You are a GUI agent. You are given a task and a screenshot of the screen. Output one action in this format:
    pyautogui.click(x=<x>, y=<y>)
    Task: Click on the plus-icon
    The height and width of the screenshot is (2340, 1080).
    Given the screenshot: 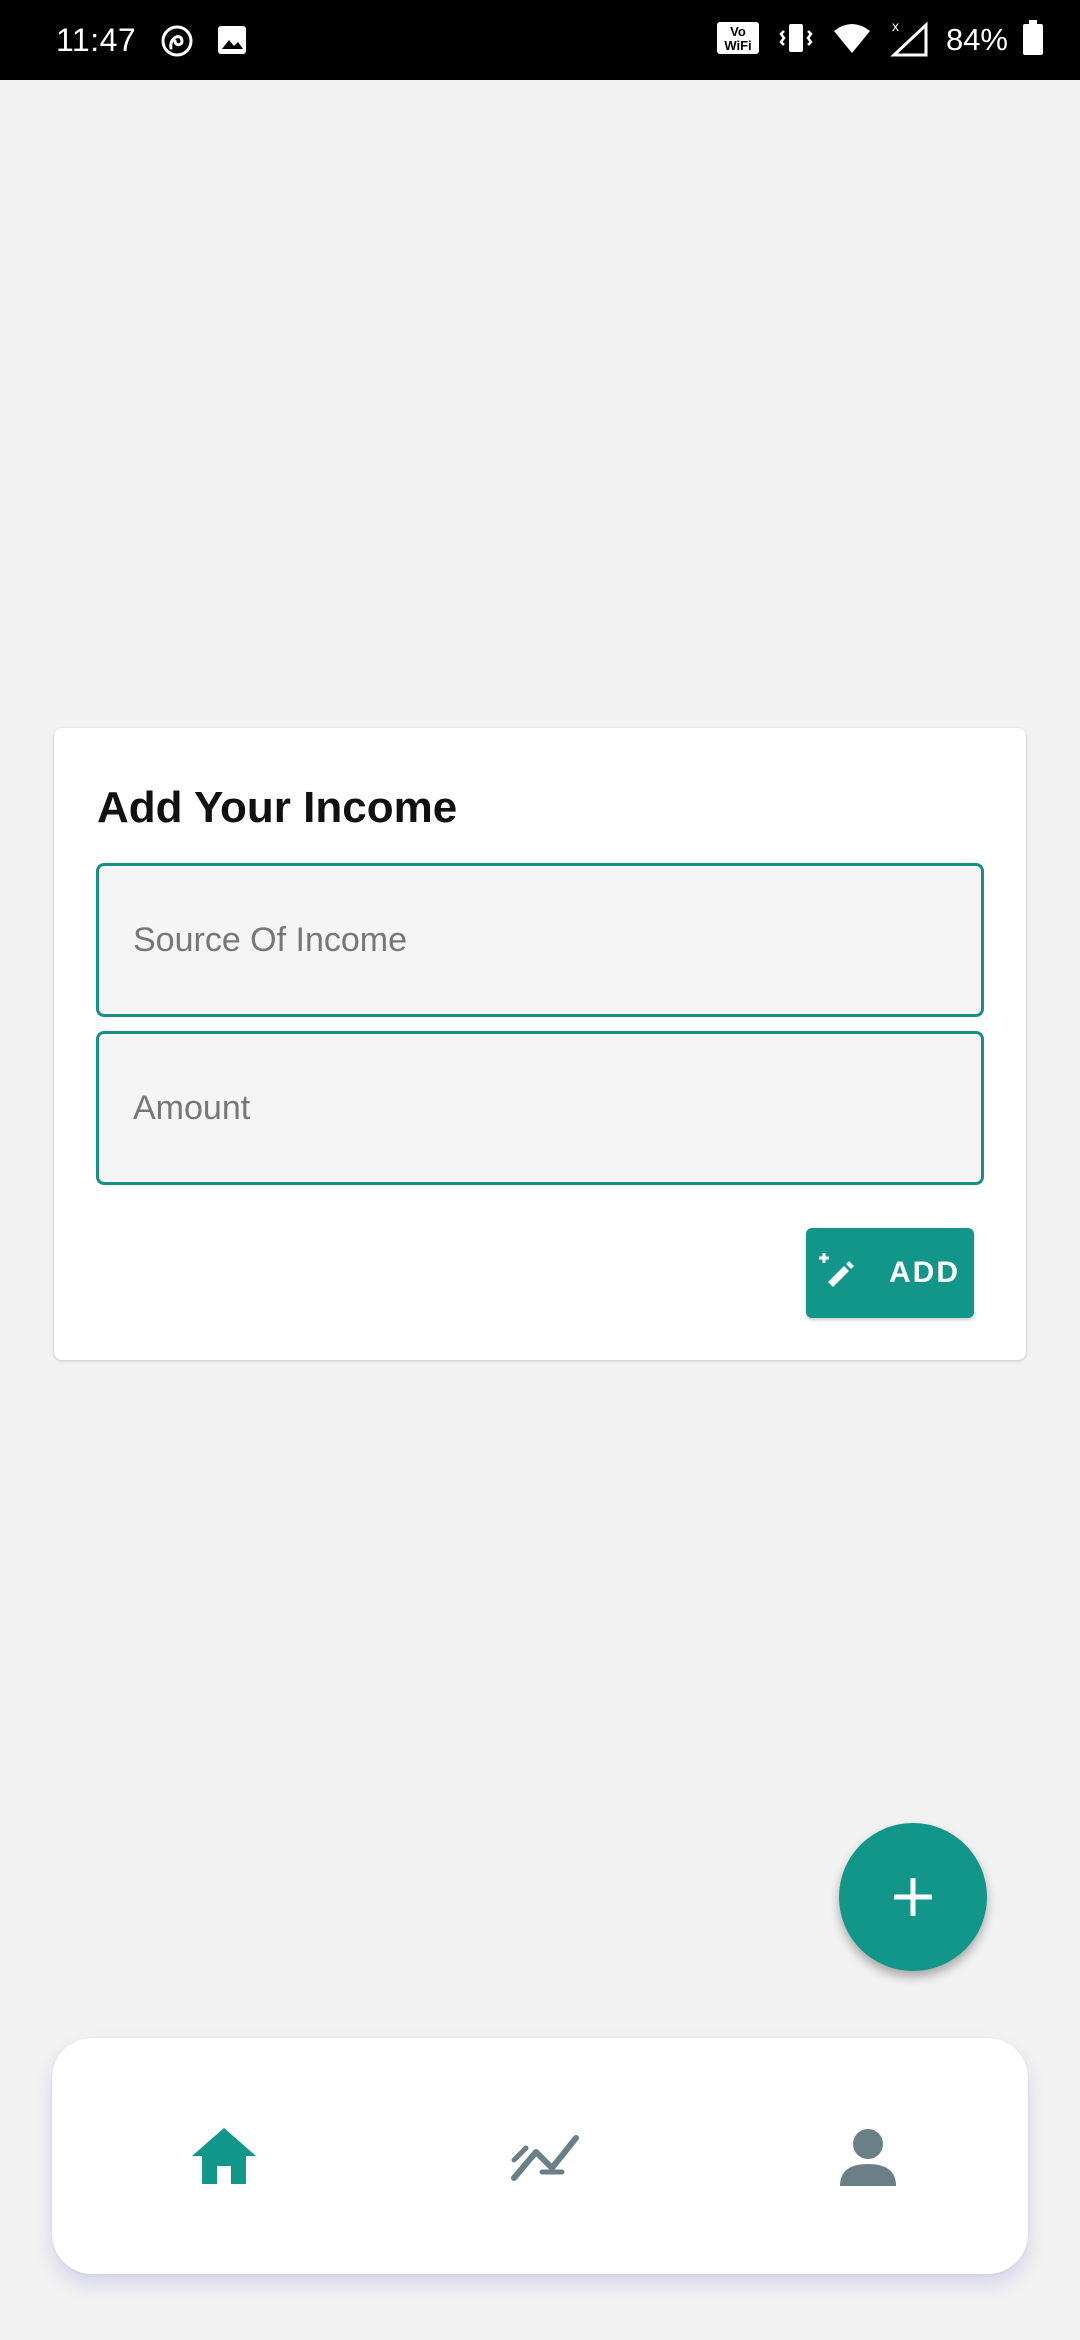 What is the action you would take?
    pyautogui.click(x=913, y=1897)
    